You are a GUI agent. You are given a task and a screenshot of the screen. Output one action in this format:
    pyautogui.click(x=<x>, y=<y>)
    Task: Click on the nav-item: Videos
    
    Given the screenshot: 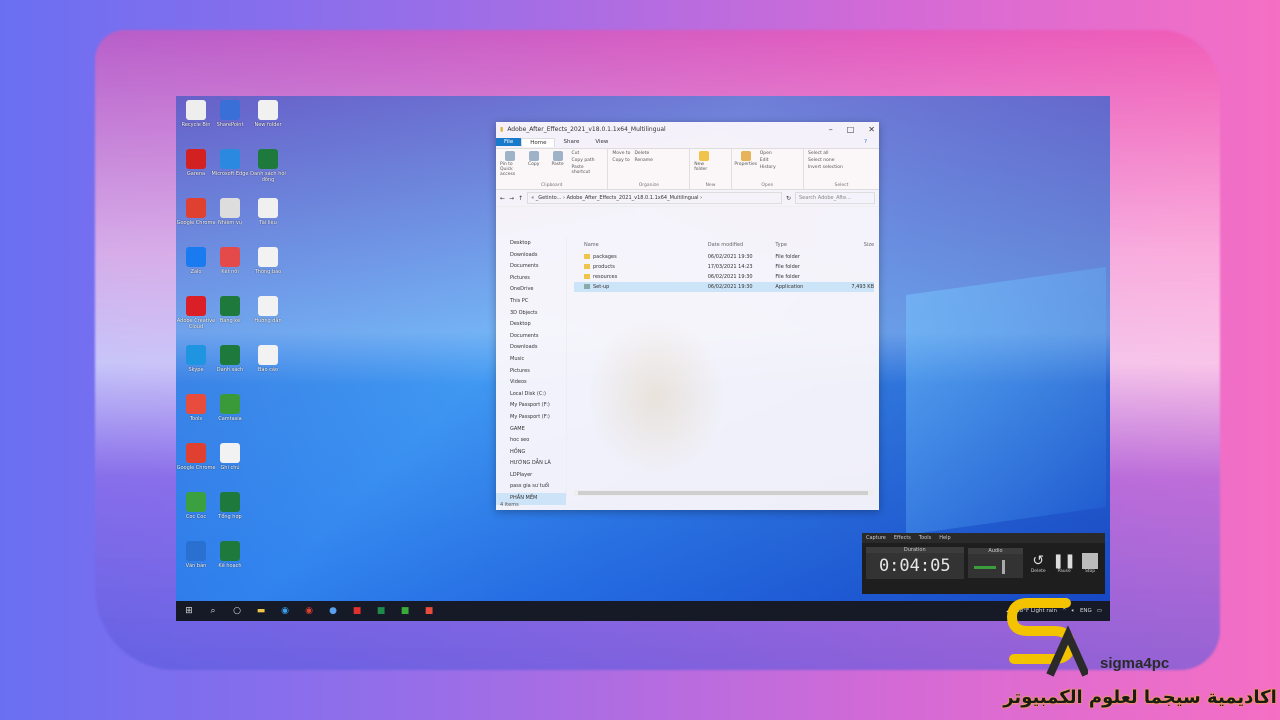 What is the action you would take?
    pyautogui.click(x=531, y=383)
    